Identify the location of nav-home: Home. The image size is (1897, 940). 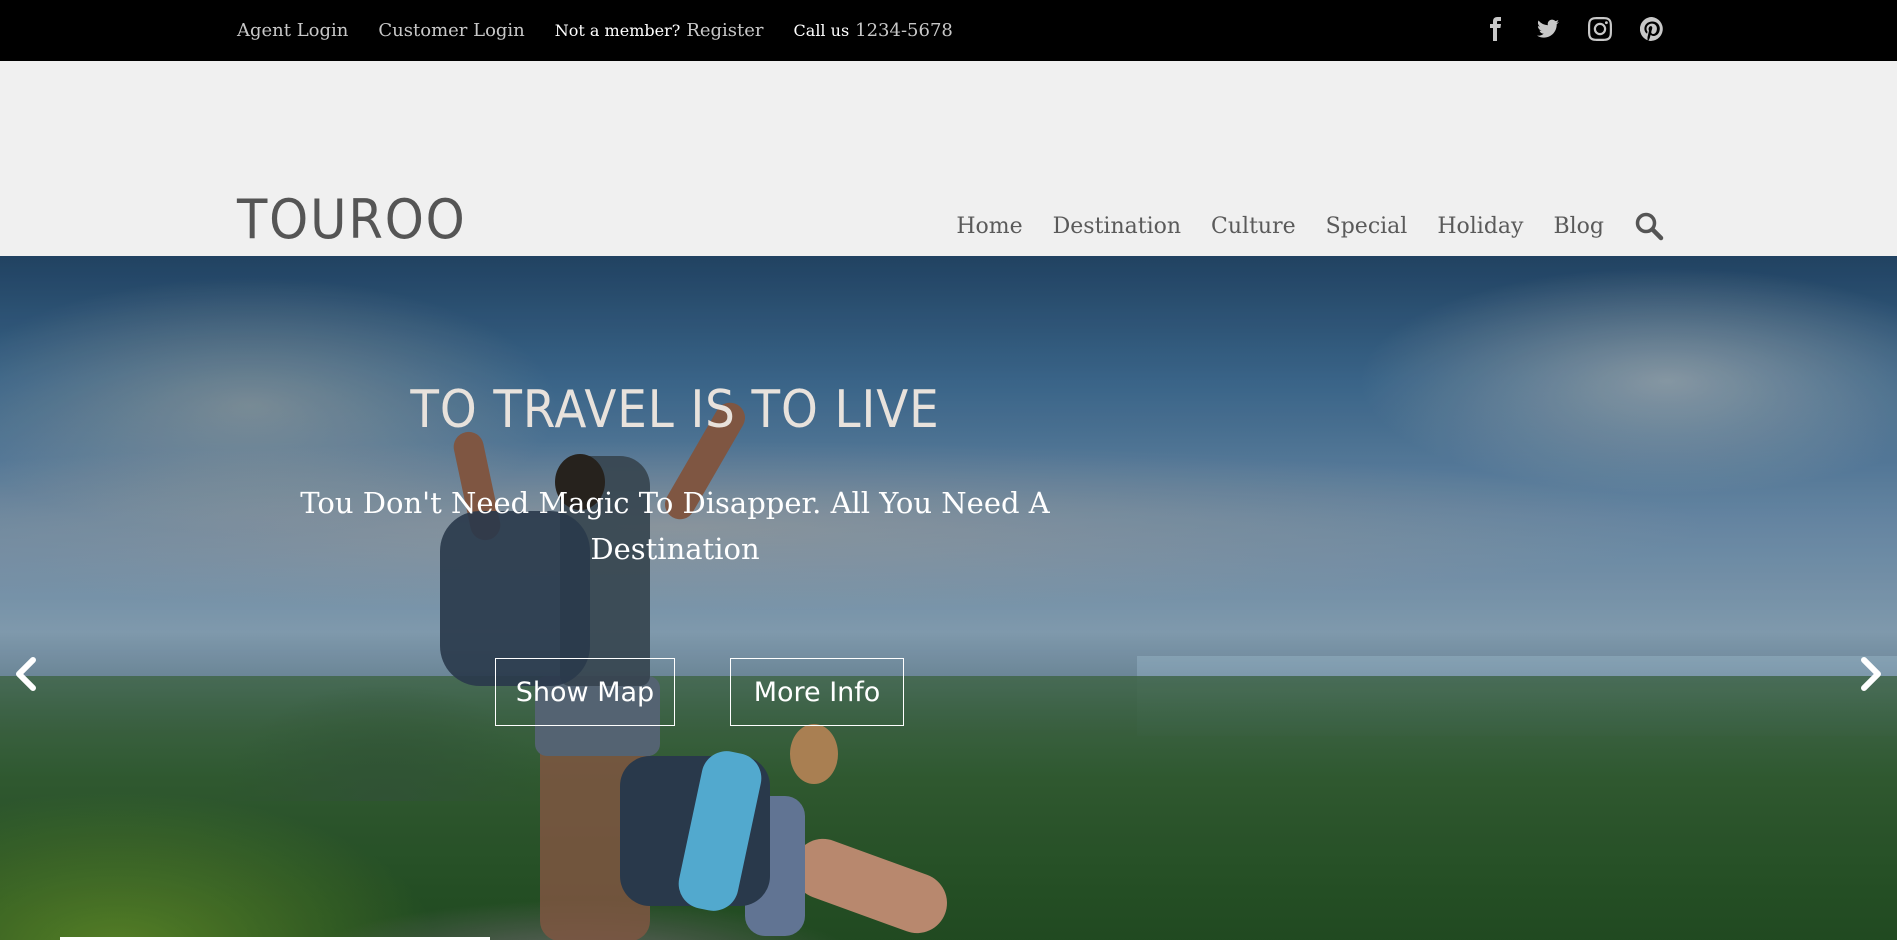
(989, 226).